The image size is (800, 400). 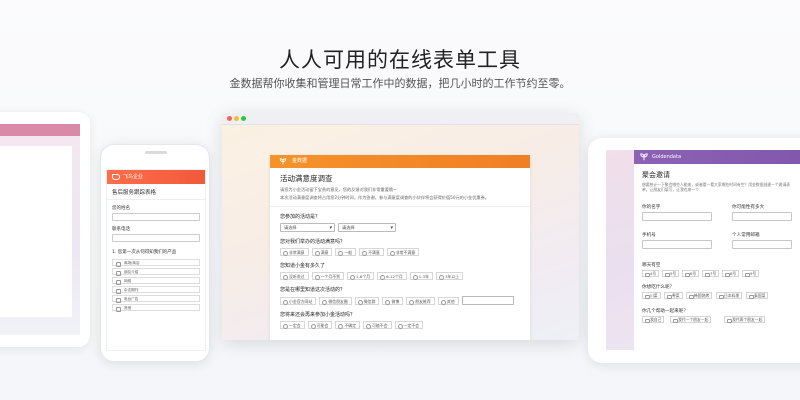 I want to click on food-option: 泰国菜, so click(x=757, y=295).